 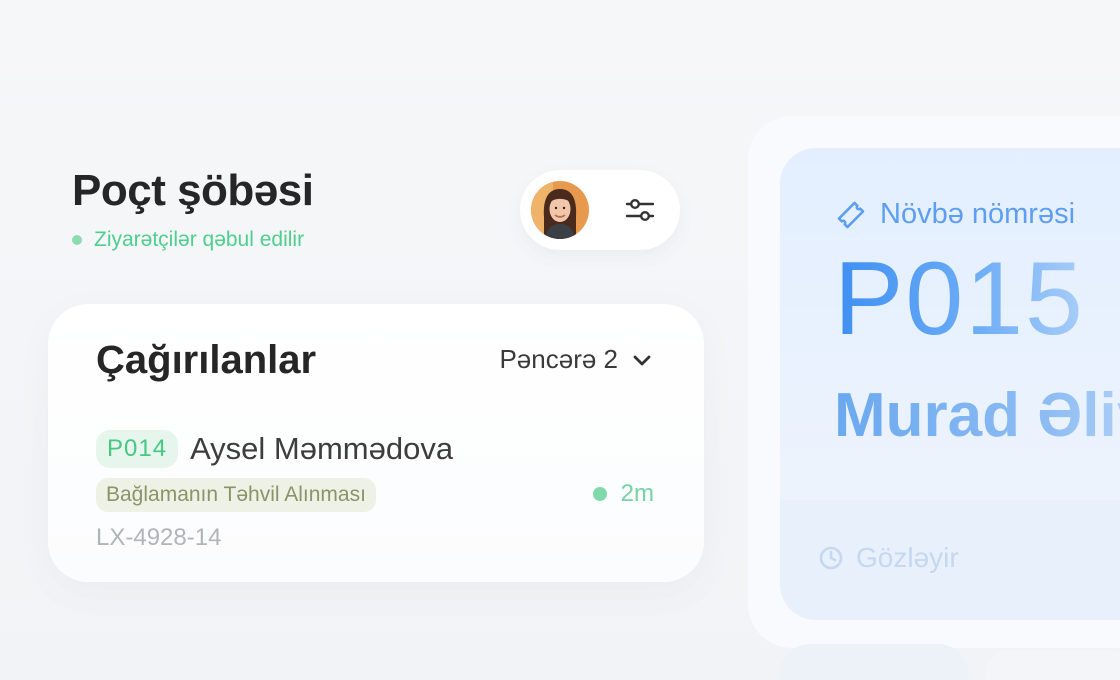 I want to click on ticket-time: 2m, so click(x=623, y=494).